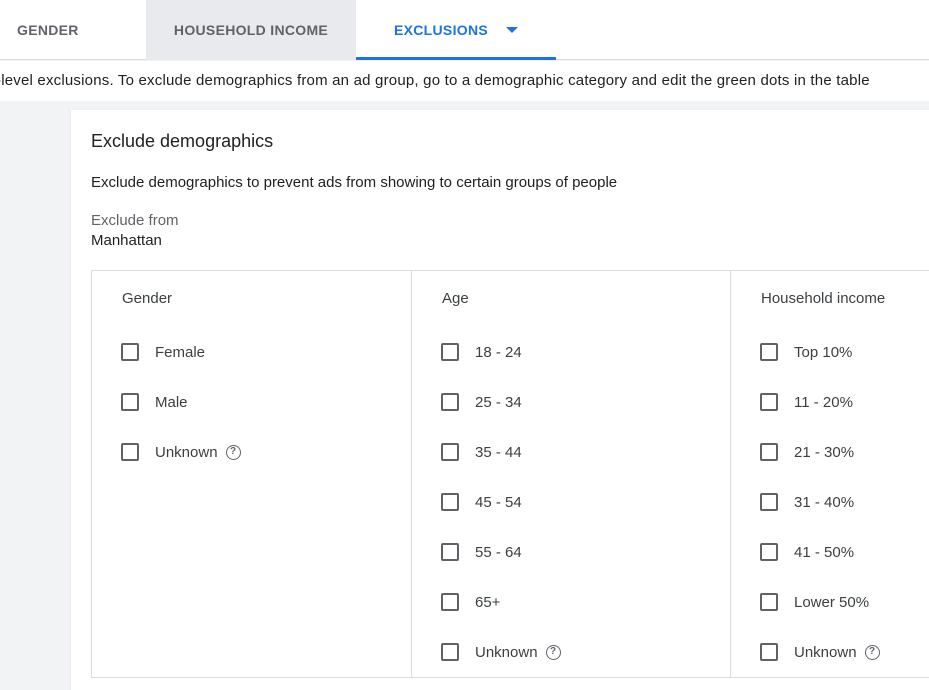 This screenshot has height=690, width=929. What do you see at coordinates (470, 602) in the screenshot?
I see `option-age-5: 65+` at bounding box center [470, 602].